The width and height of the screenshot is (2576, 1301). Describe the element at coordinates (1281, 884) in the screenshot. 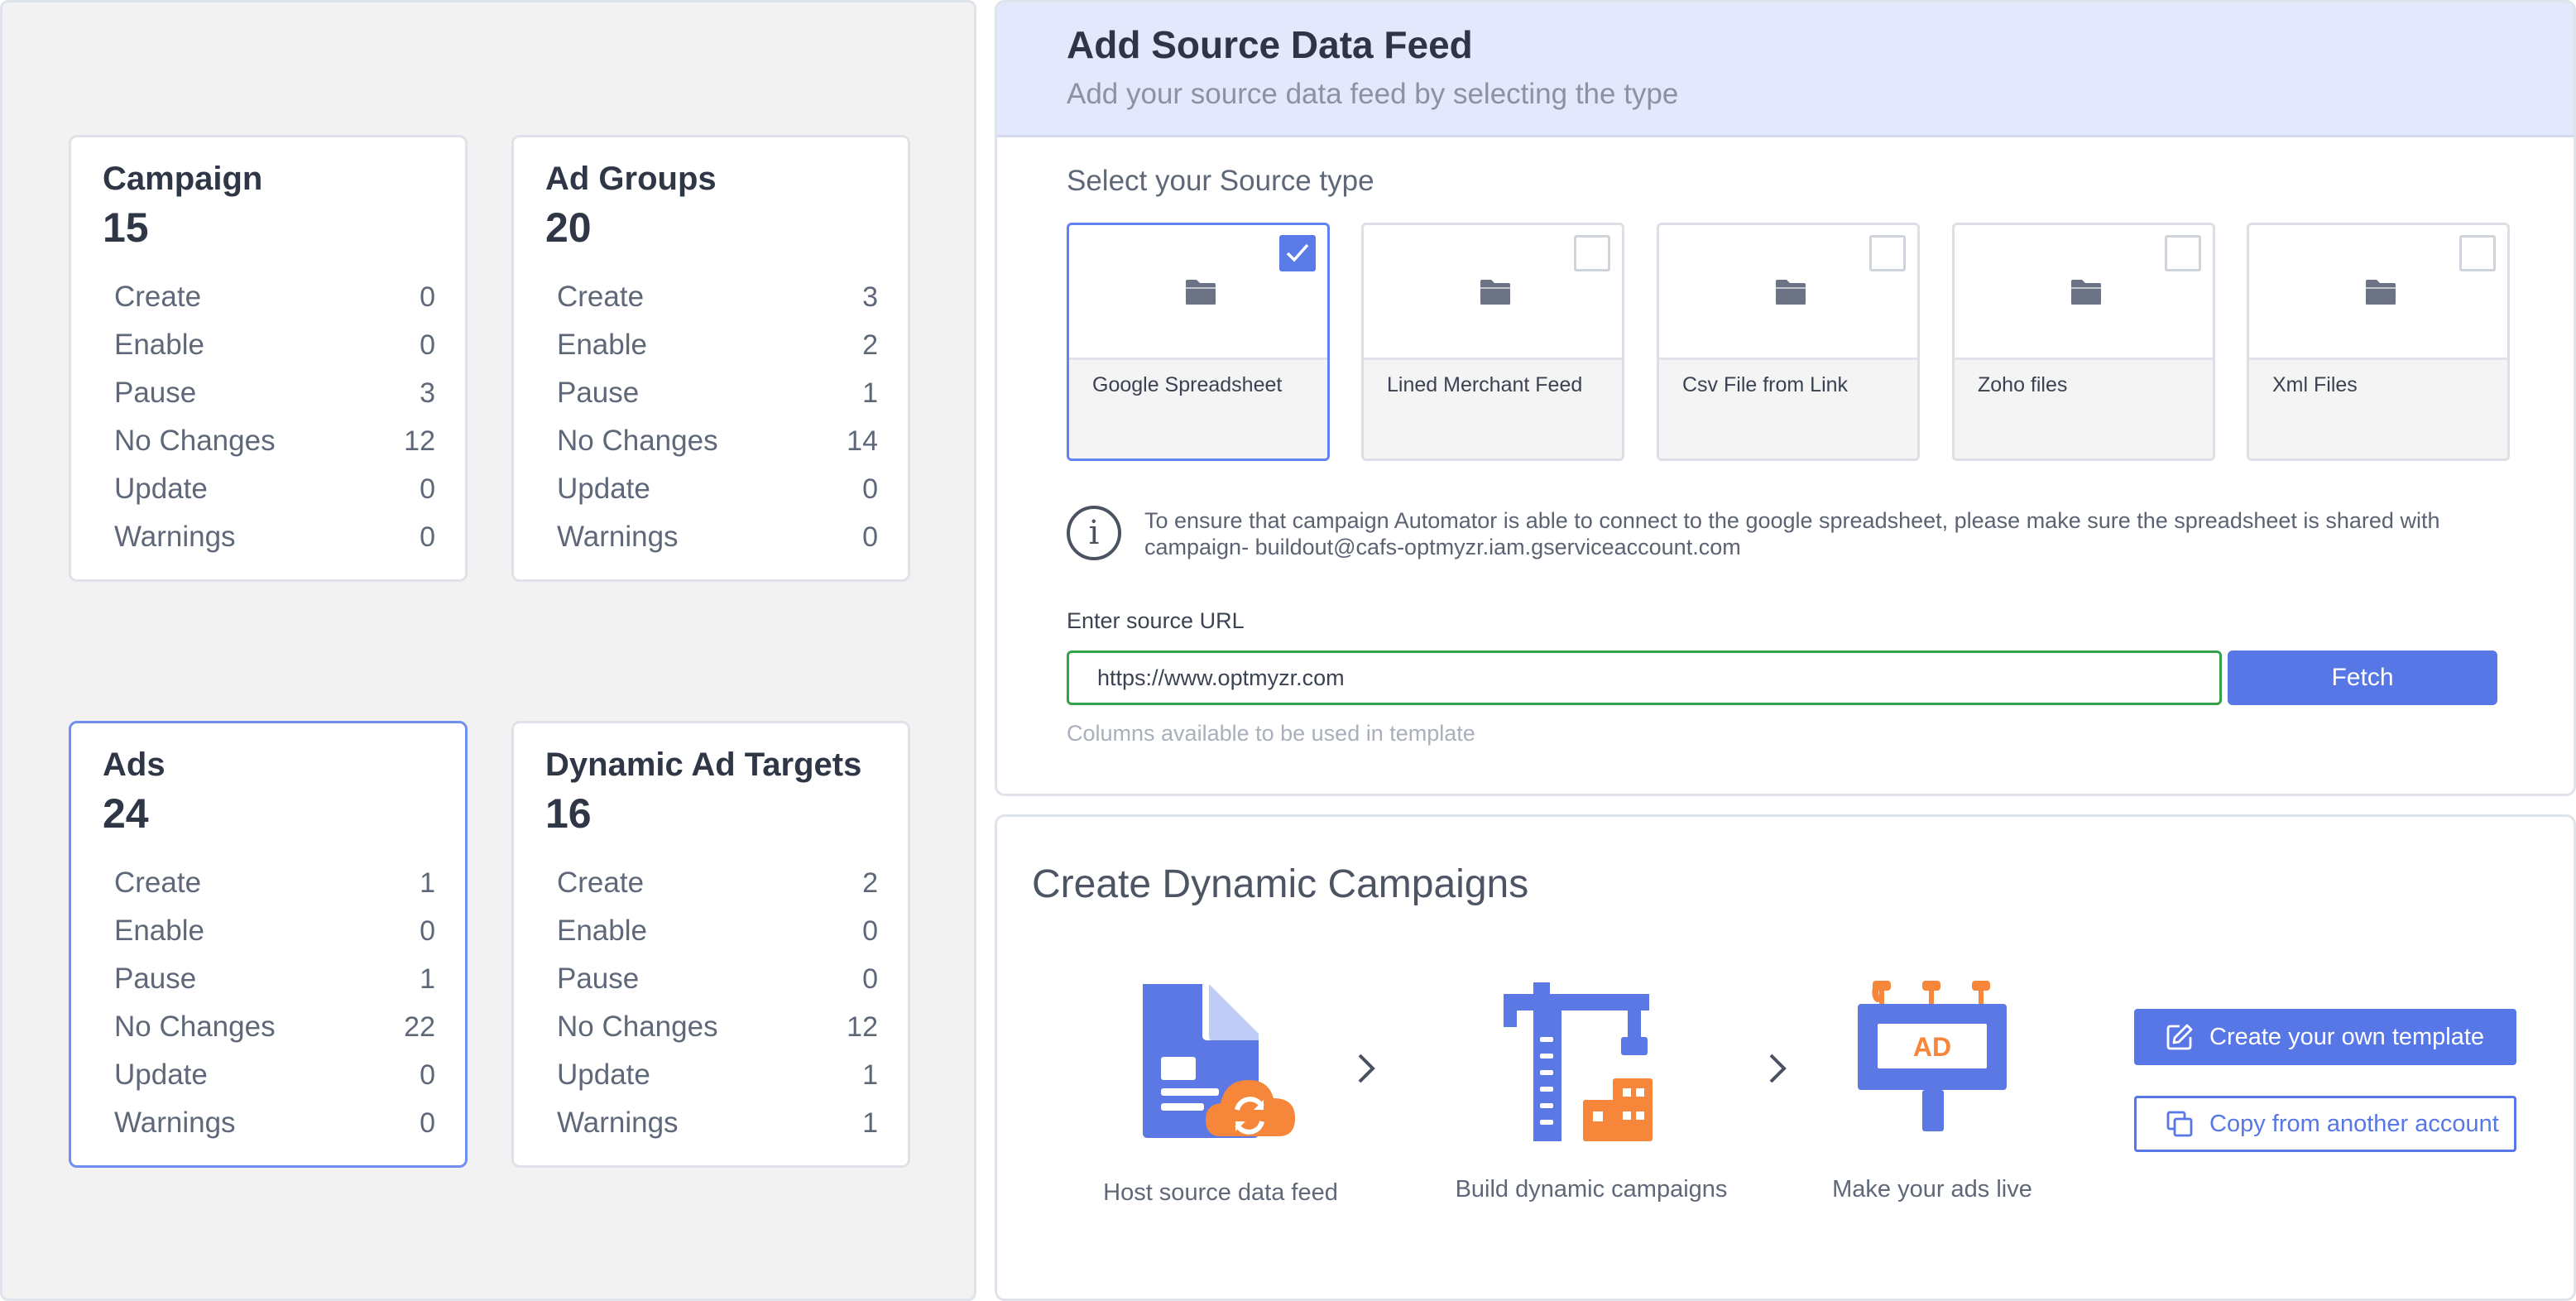

I see `dynamic-title: Create Dynamic Campaigns` at that location.